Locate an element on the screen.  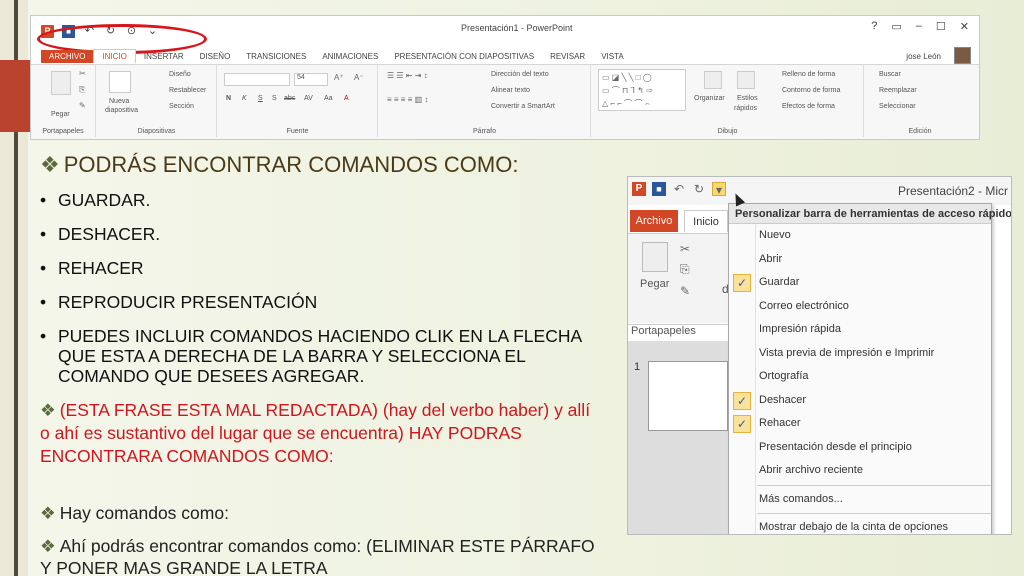
smartart-button: Convertir a SmartArt is located at coordinates (523, 106).